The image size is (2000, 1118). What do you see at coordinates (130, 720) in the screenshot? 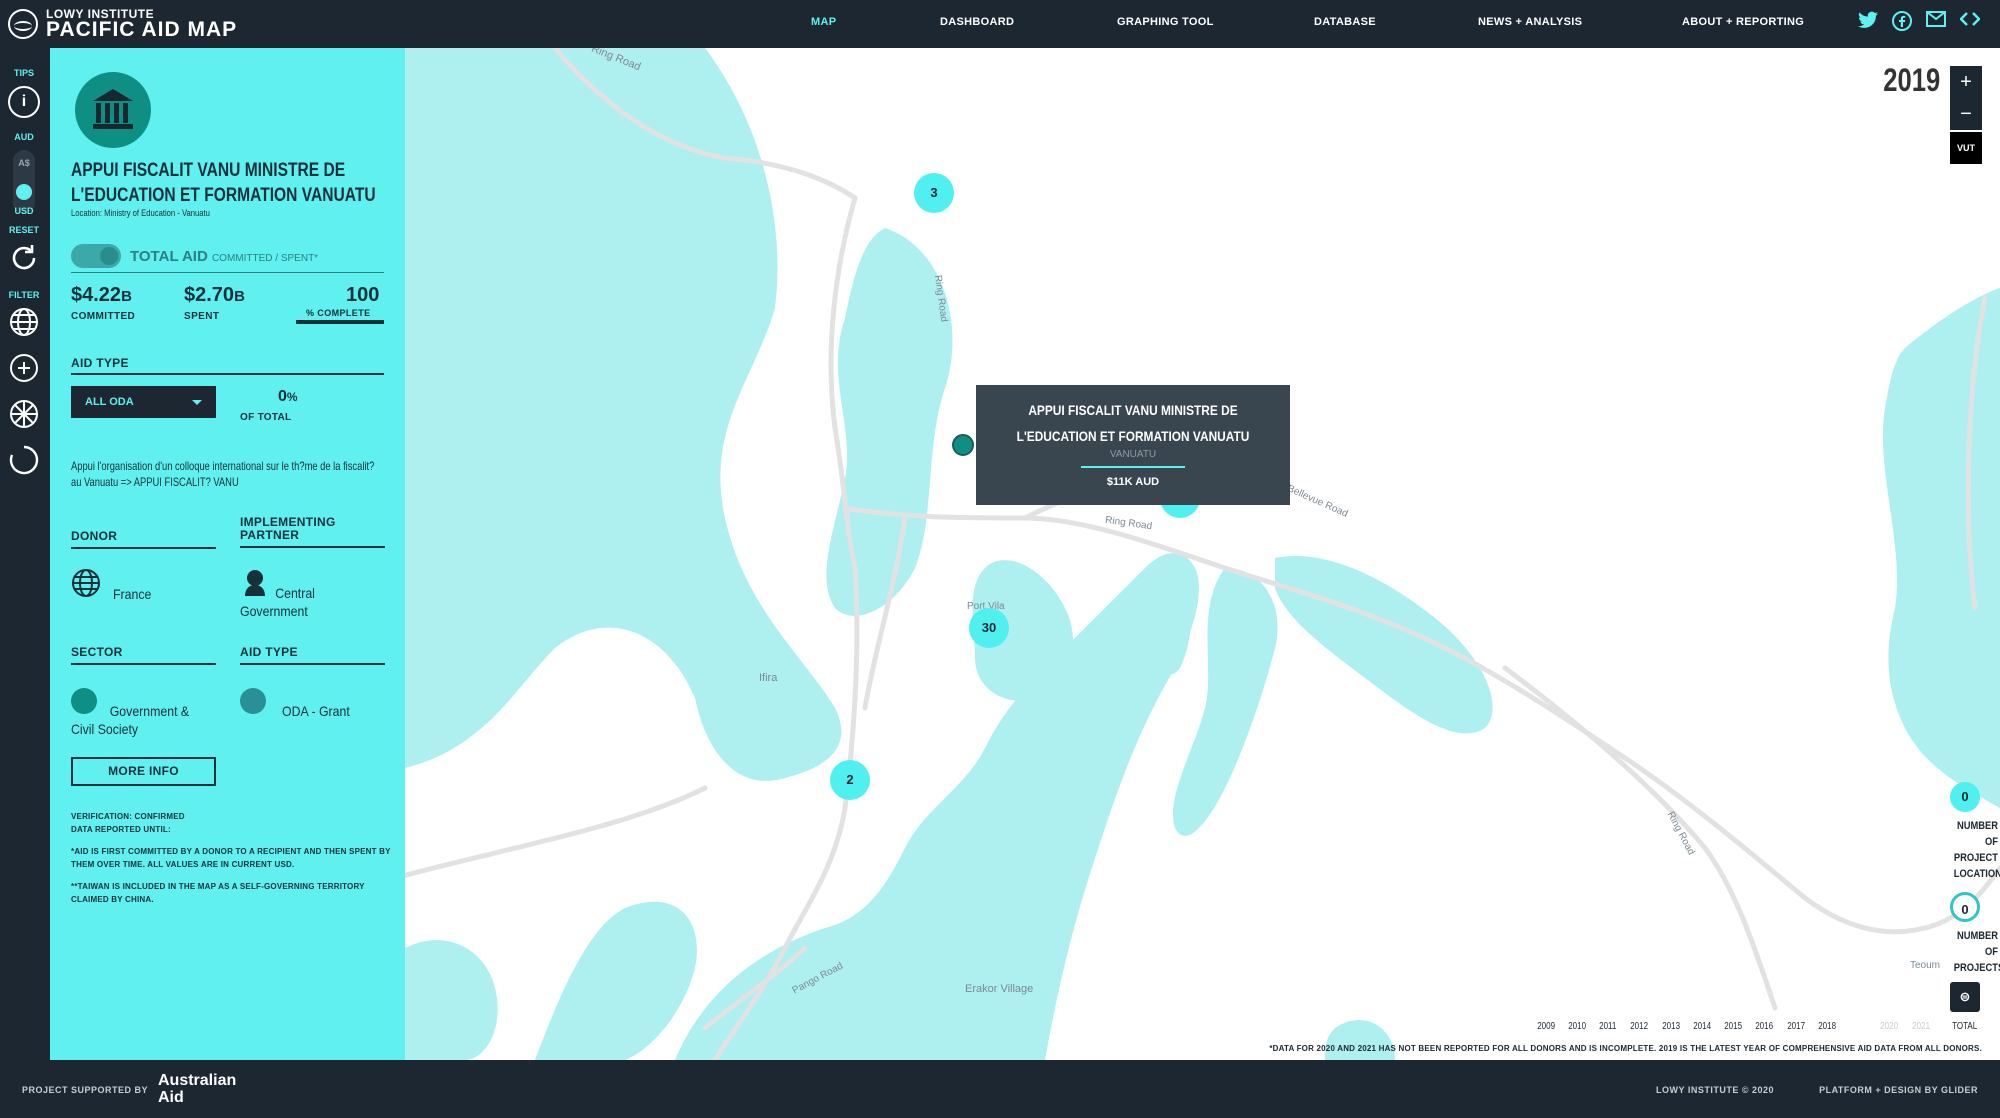
I see `sector-value: Government & Civil Society` at bounding box center [130, 720].